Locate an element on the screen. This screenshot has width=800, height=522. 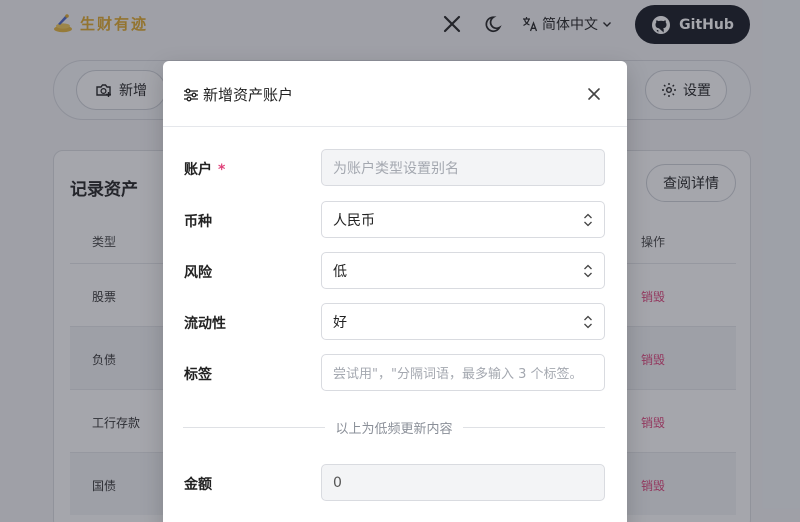
required-mark: * is located at coordinates (222, 170).